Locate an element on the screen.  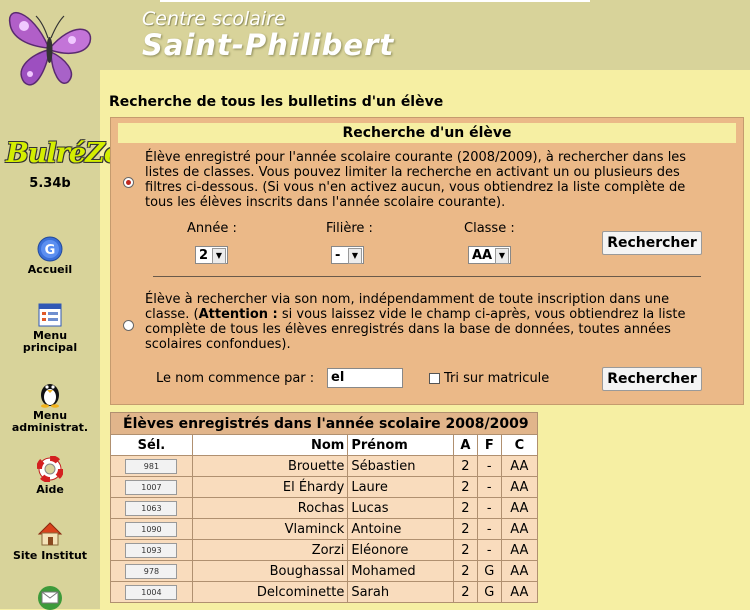
filiere-label: Filière : is located at coordinates (349, 228).